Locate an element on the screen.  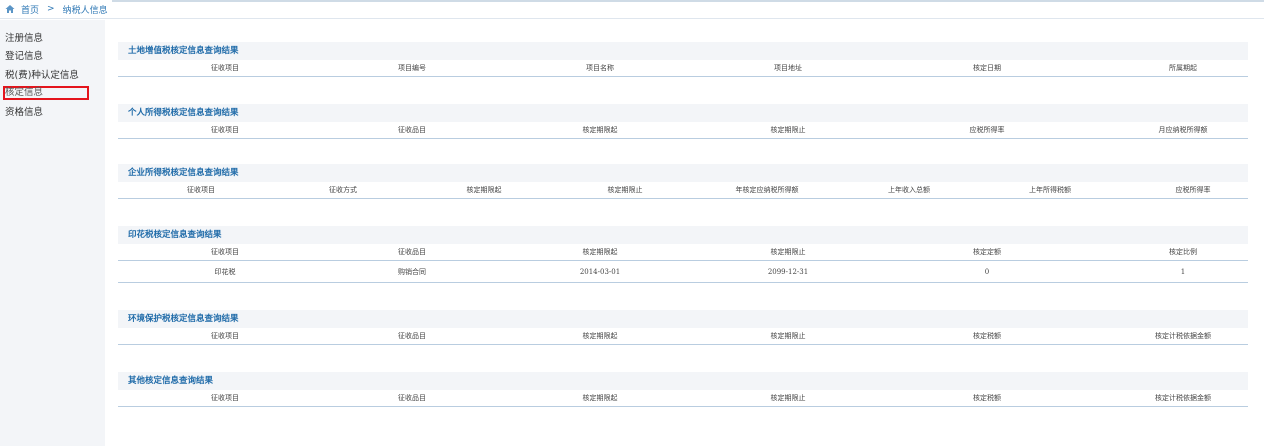
column-header: 项目编号 is located at coordinates (412, 68).